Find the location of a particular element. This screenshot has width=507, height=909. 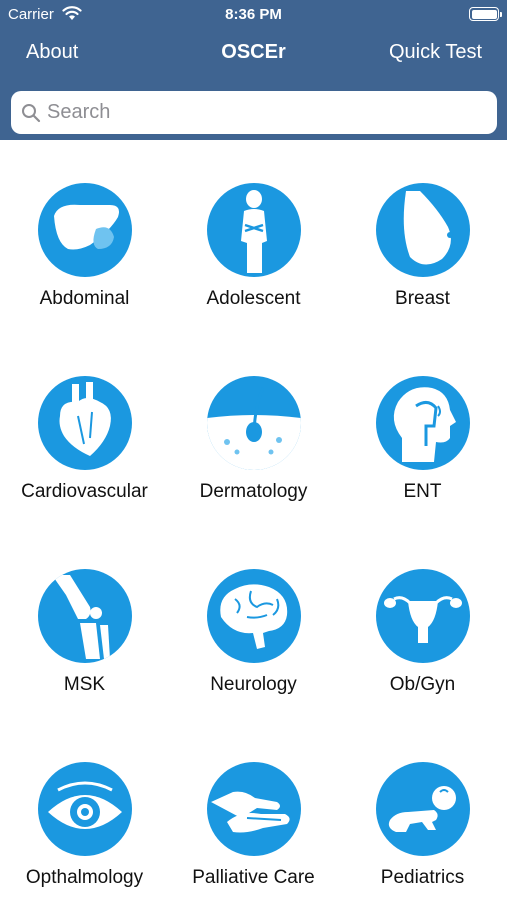

topic-ob-gyn: Ob/Gyn is located at coordinates (422, 621).